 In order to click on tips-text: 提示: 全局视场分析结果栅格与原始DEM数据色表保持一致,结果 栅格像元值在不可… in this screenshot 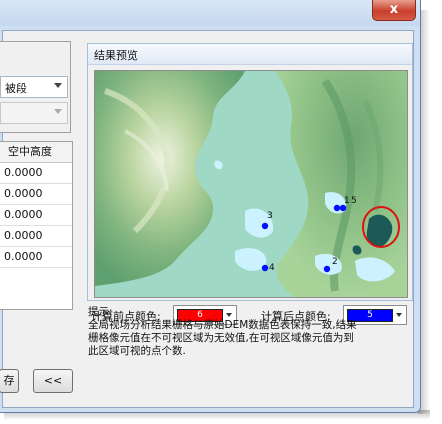, I will do `click(247, 332)`.